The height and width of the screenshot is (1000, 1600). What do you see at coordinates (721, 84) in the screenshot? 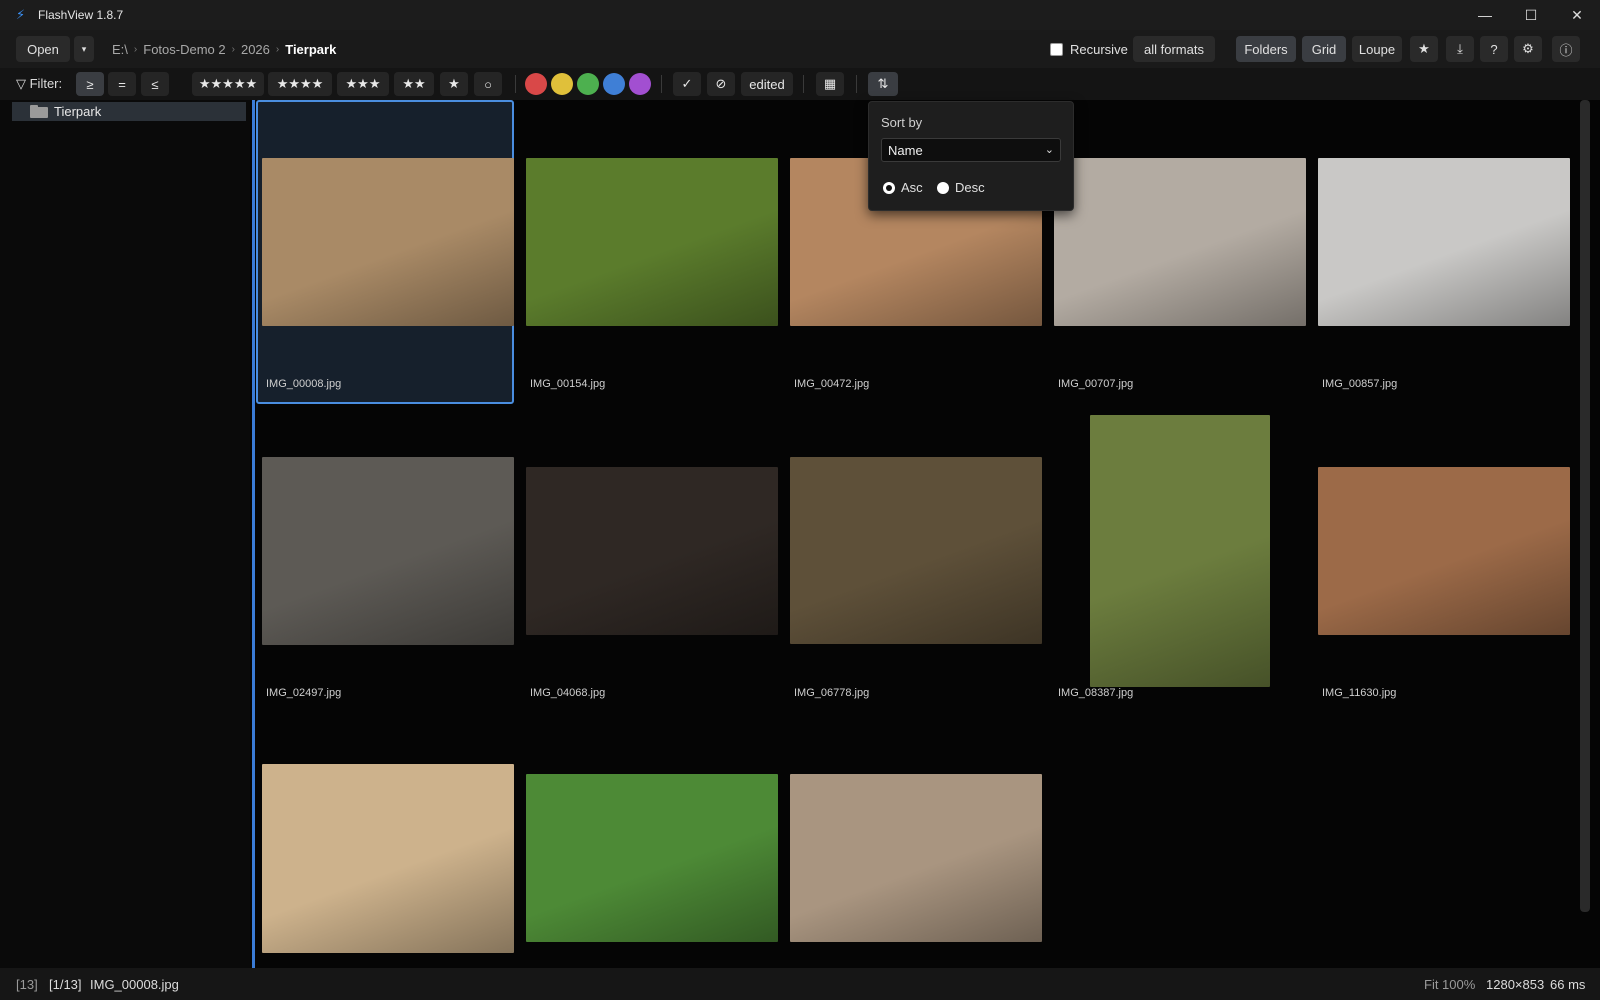
I see `rejected-filter-button: ⊘` at bounding box center [721, 84].